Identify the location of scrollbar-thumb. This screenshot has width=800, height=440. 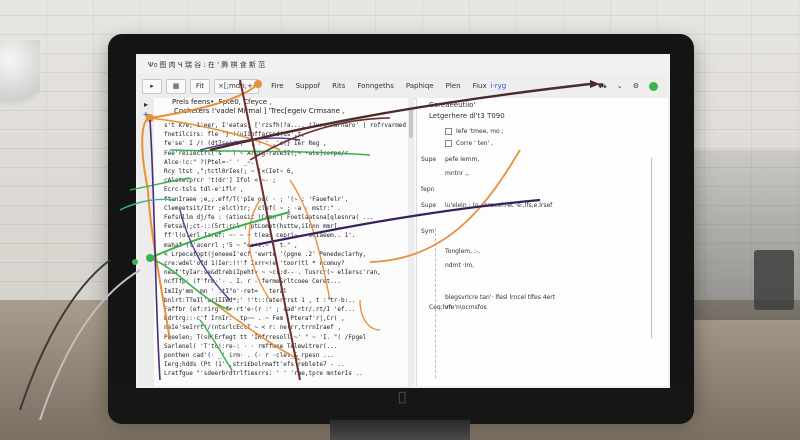
(411, 123).